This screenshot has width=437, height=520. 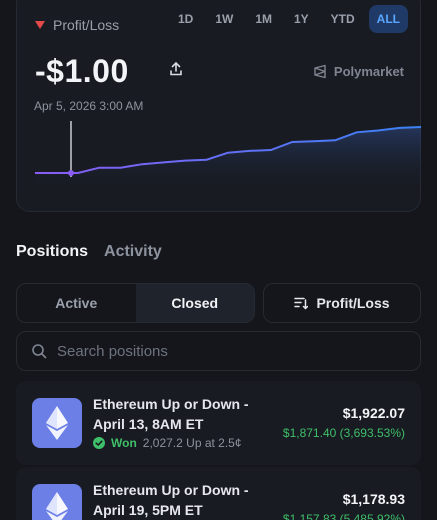 I want to click on range-1y: 1Y, so click(x=301, y=19).